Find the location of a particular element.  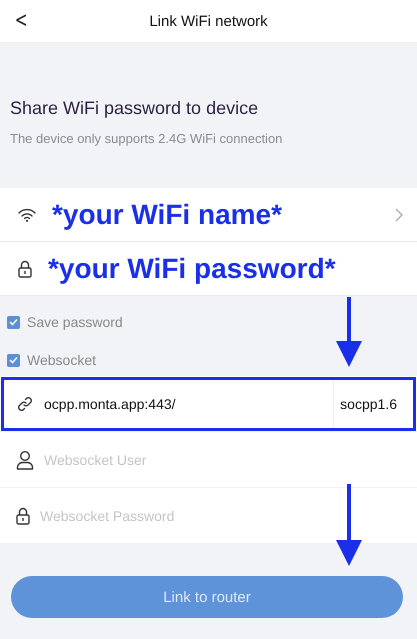

wifi-name-field: *your WiFi name* is located at coordinates (215, 214).